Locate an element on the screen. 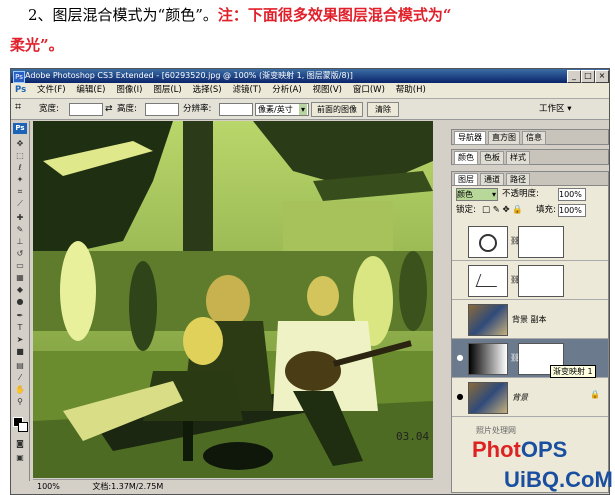 The image size is (615, 495). fill-input: 100% is located at coordinates (572, 210).